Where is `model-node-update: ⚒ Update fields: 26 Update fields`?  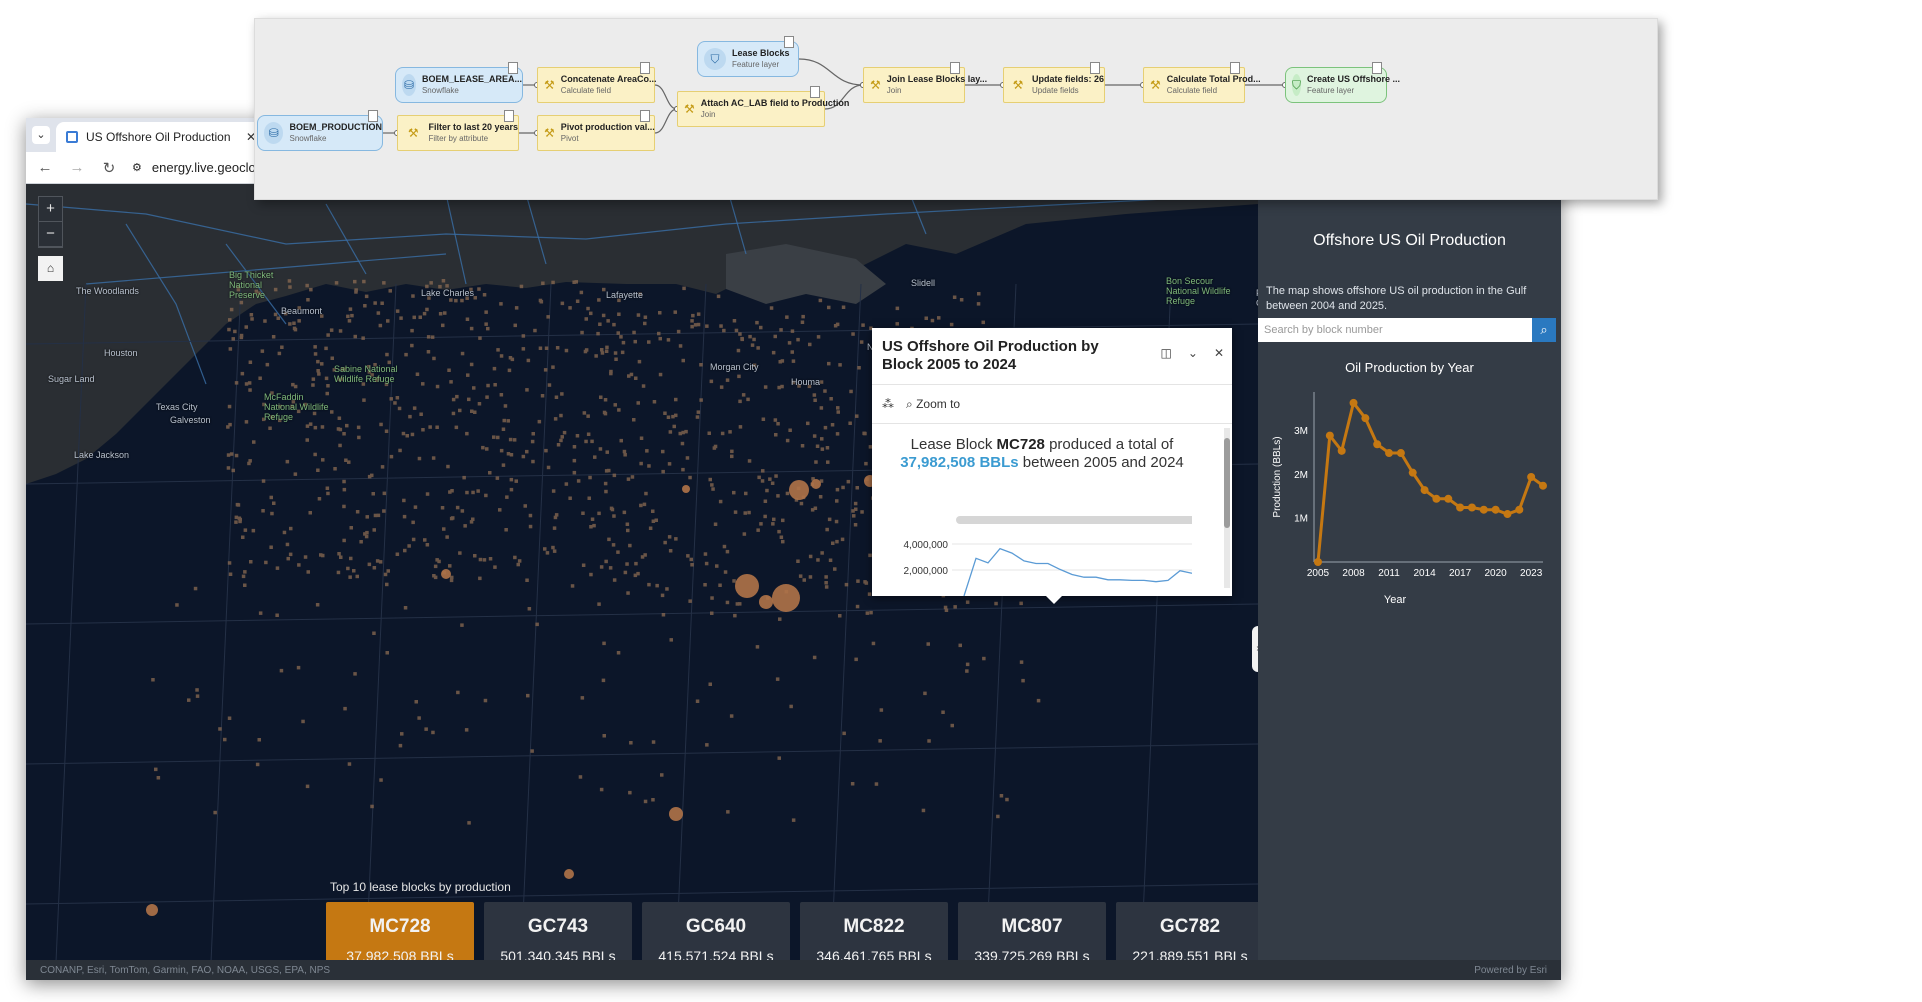 model-node-update: ⚒ Update fields: 26 Update fields is located at coordinates (1054, 82).